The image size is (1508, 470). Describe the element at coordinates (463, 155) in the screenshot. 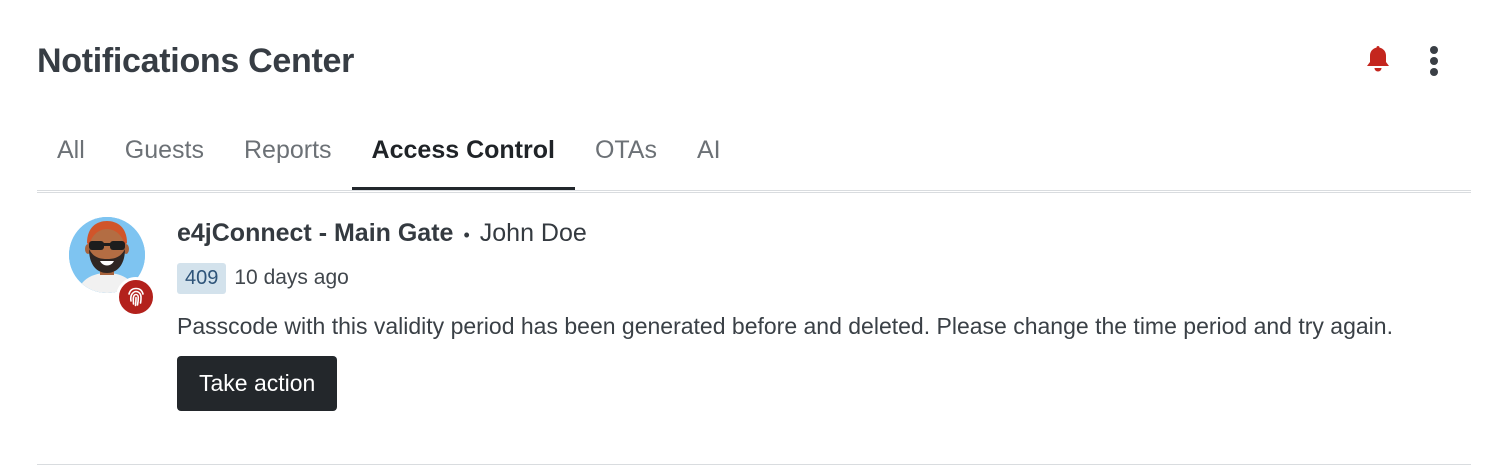

I see `tab-access-control: Access Control` at that location.